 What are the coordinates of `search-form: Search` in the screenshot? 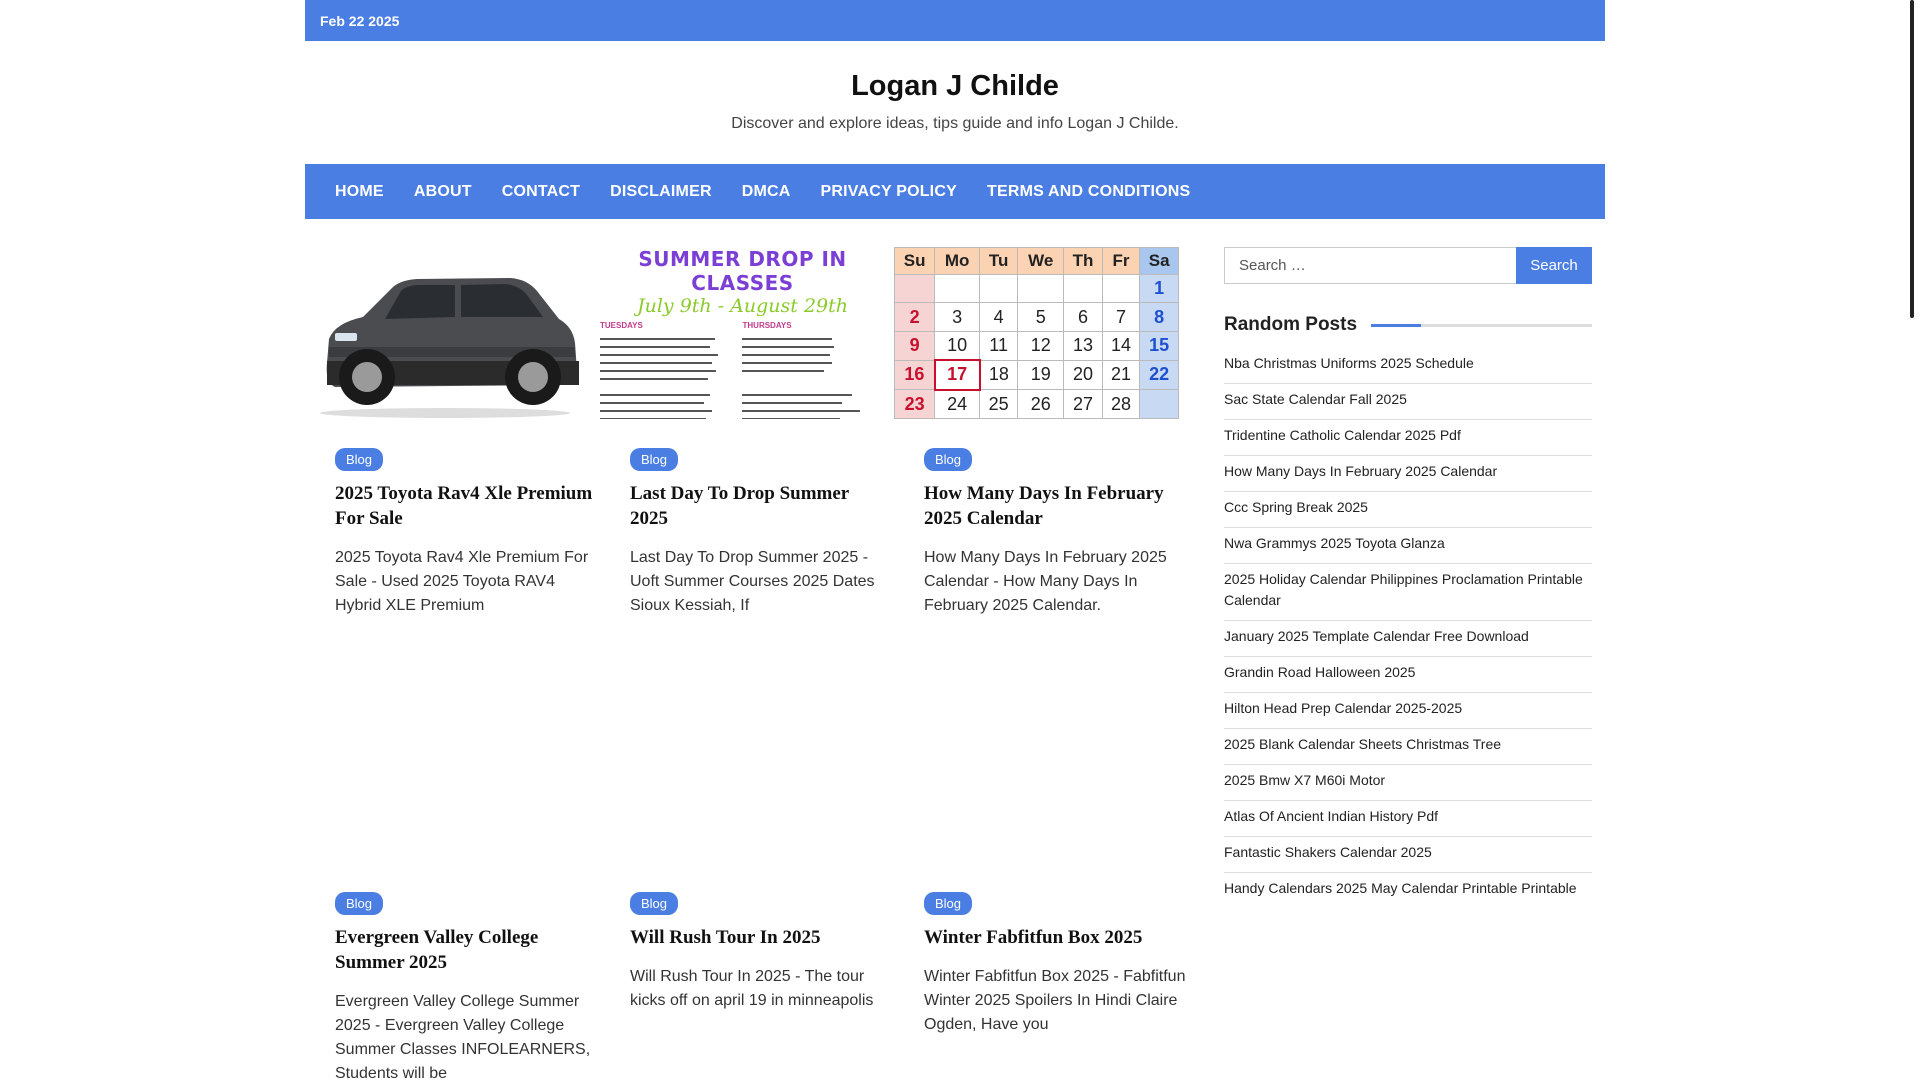 It's located at (1408, 265).